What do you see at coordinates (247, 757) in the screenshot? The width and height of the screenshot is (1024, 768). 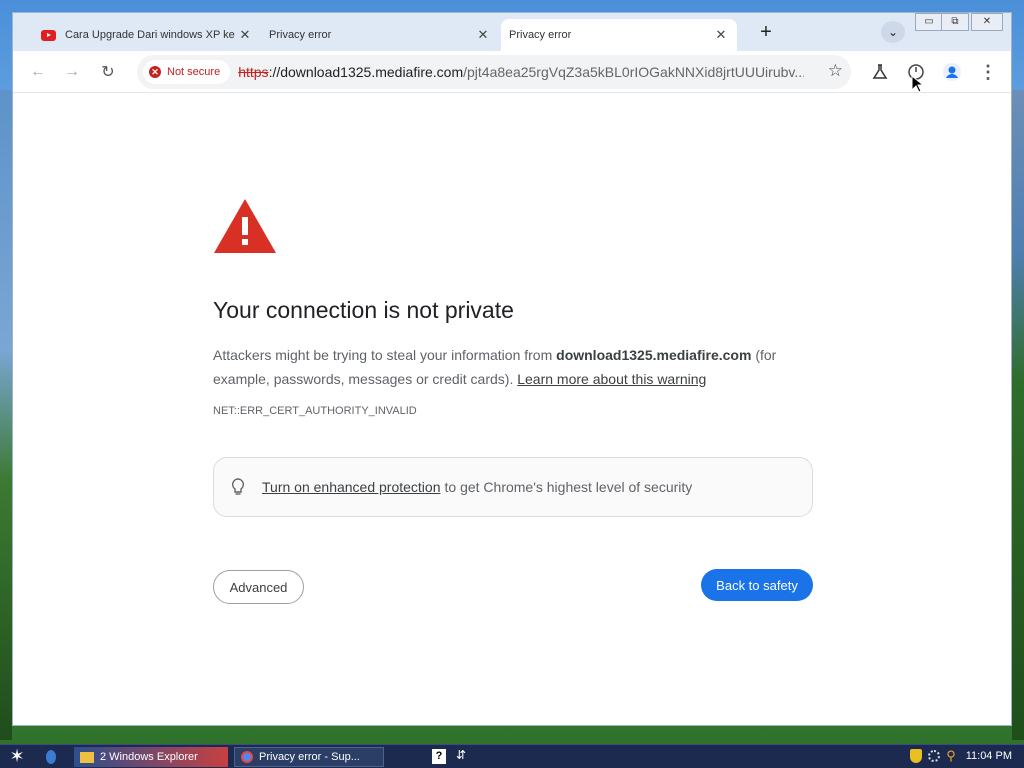 I see `chrome-icon` at bounding box center [247, 757].